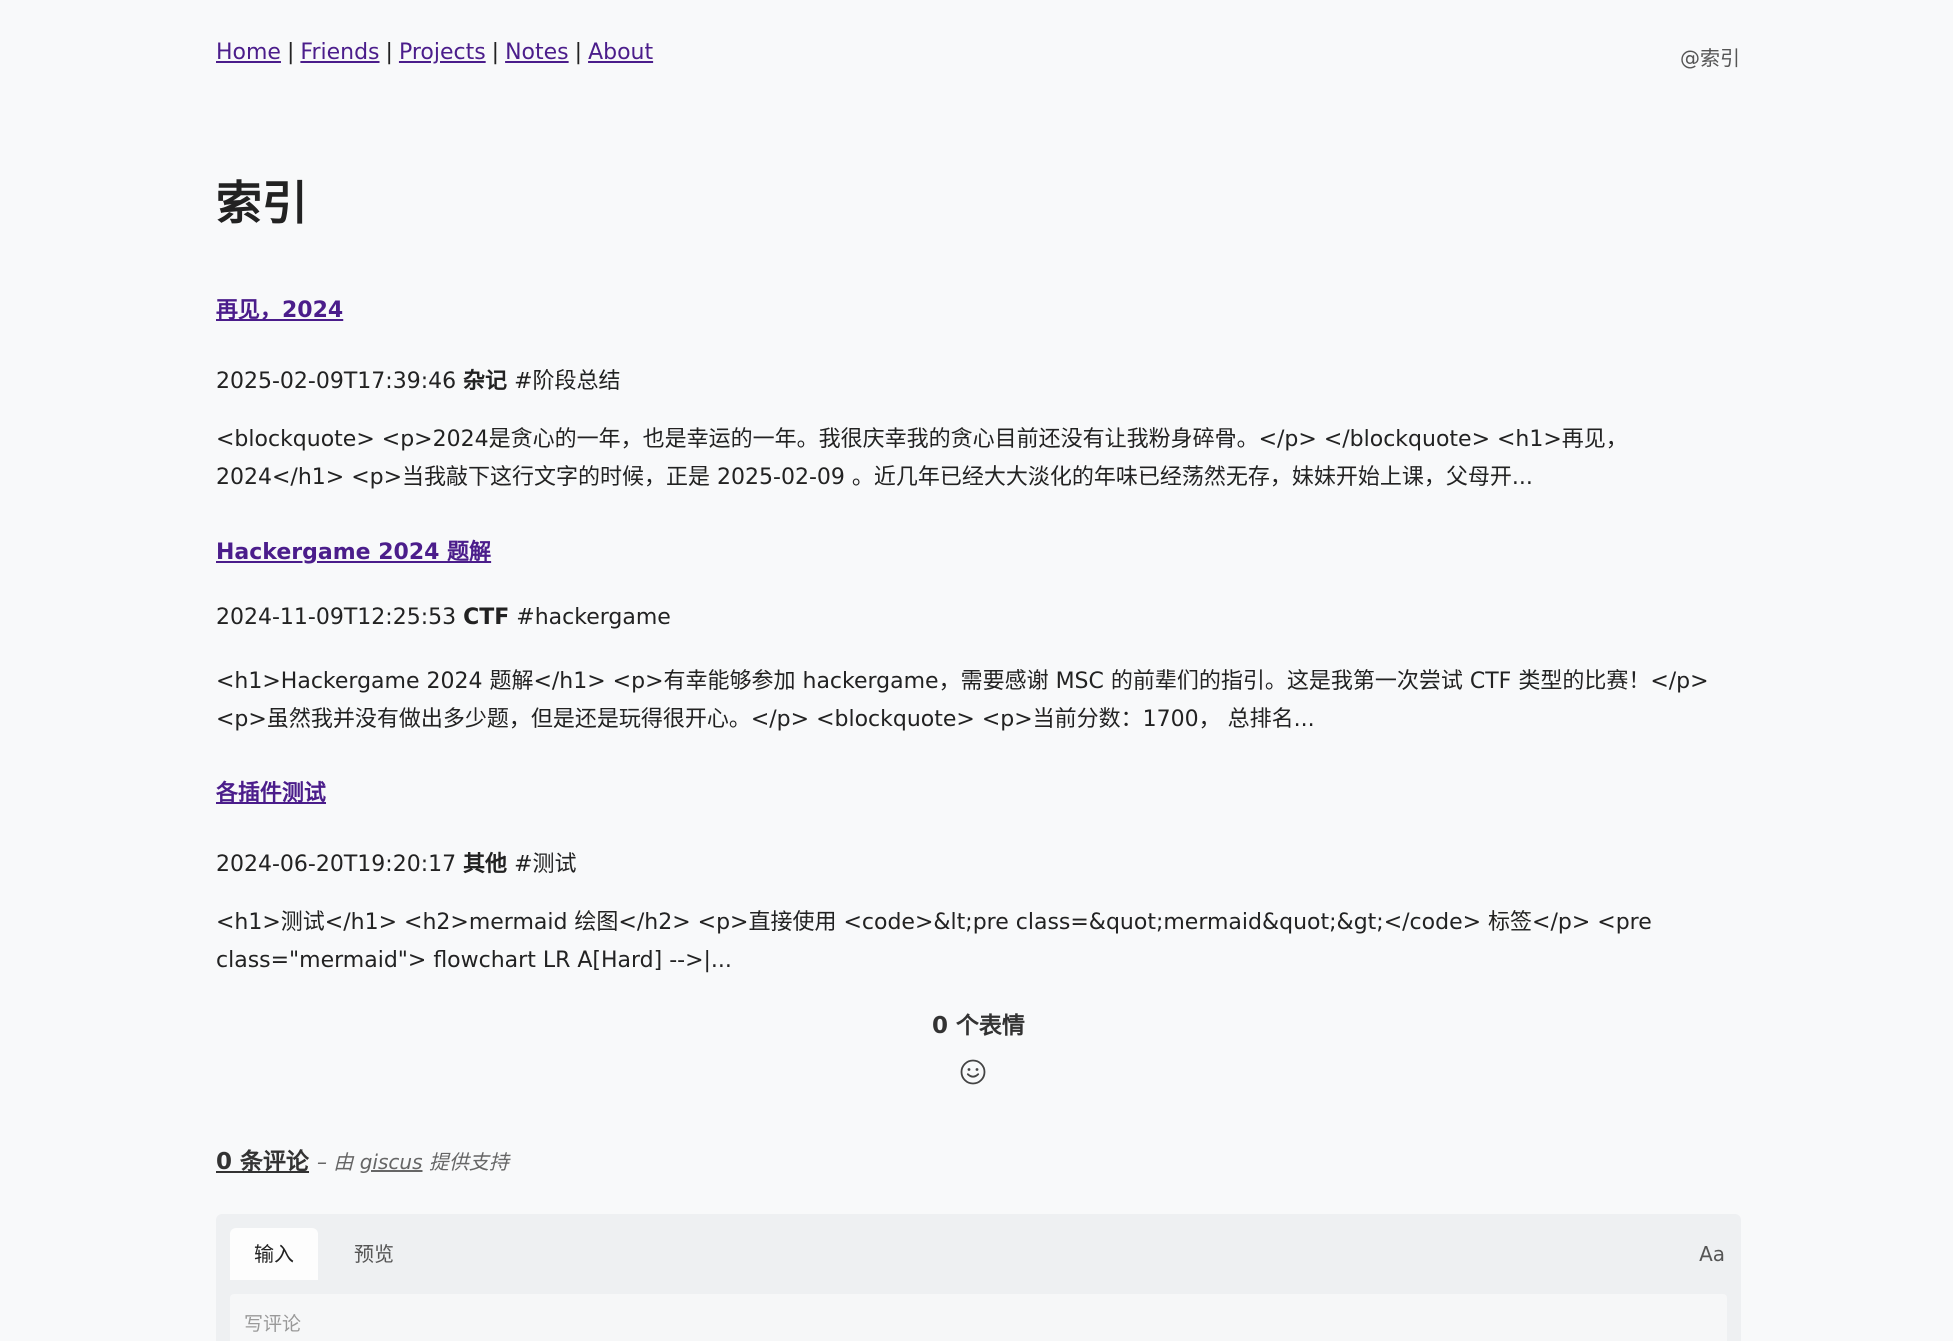 The height and width of the screenshot is (1341, 1953). I want to click on post-tag: #阶段总结, so click(567, 381).